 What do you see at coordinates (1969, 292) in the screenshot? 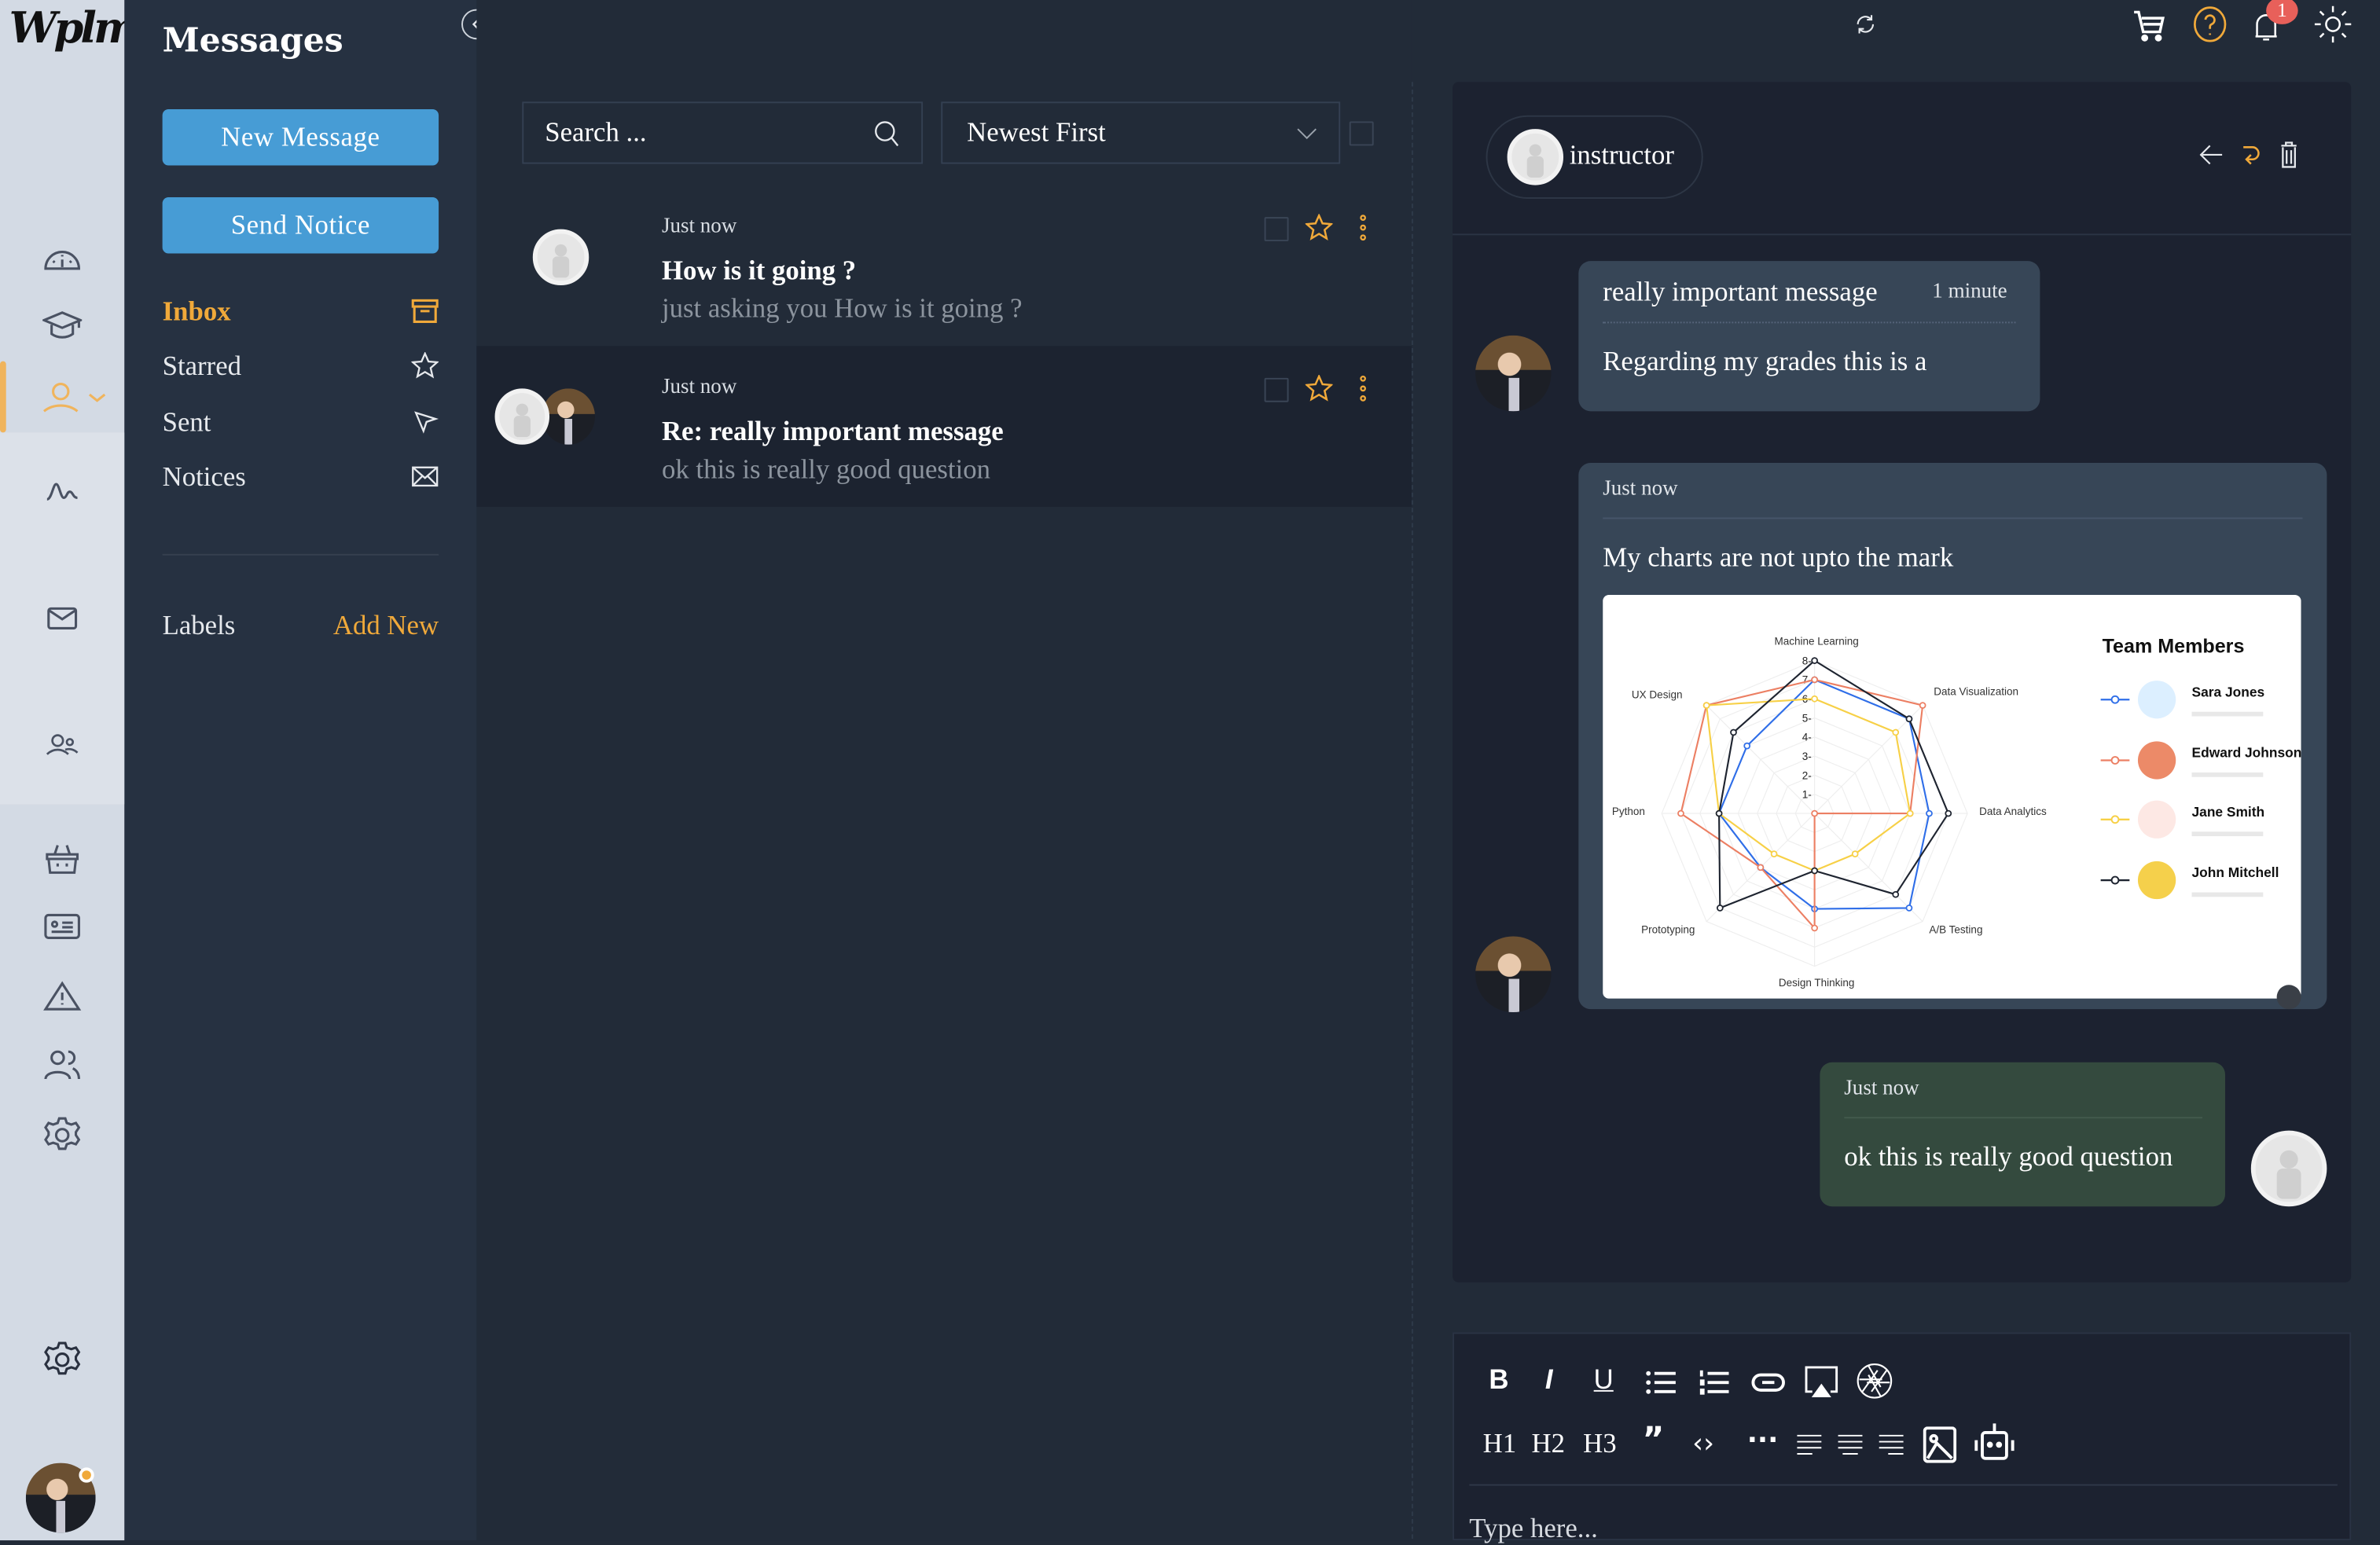
I see `bubble-time: 1 minute` at bounding box center [1969, 292].